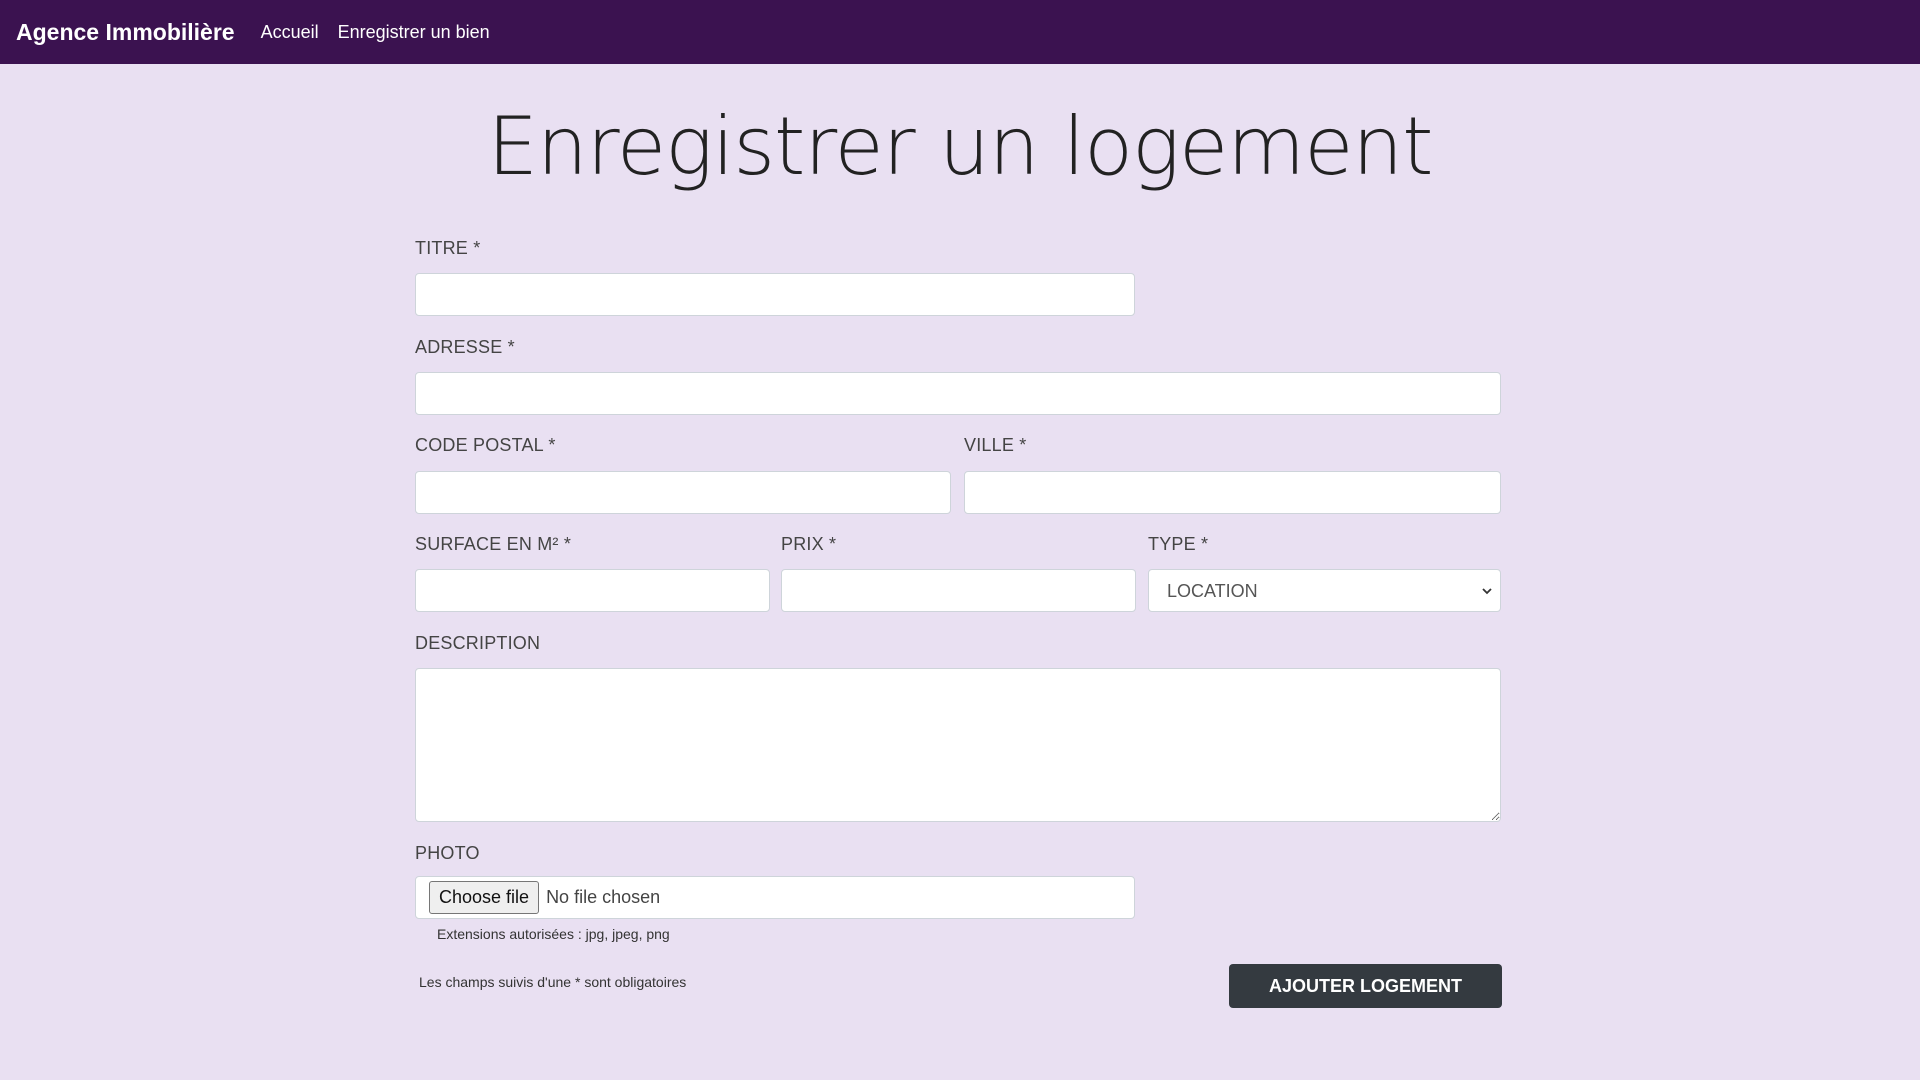 The width and height of the screenshot is (1920, 1080). What do you see at coordinates (1178, 544) in the screenshot?
I see `type-label: TYPE *` at bounding box center [1178, 544].